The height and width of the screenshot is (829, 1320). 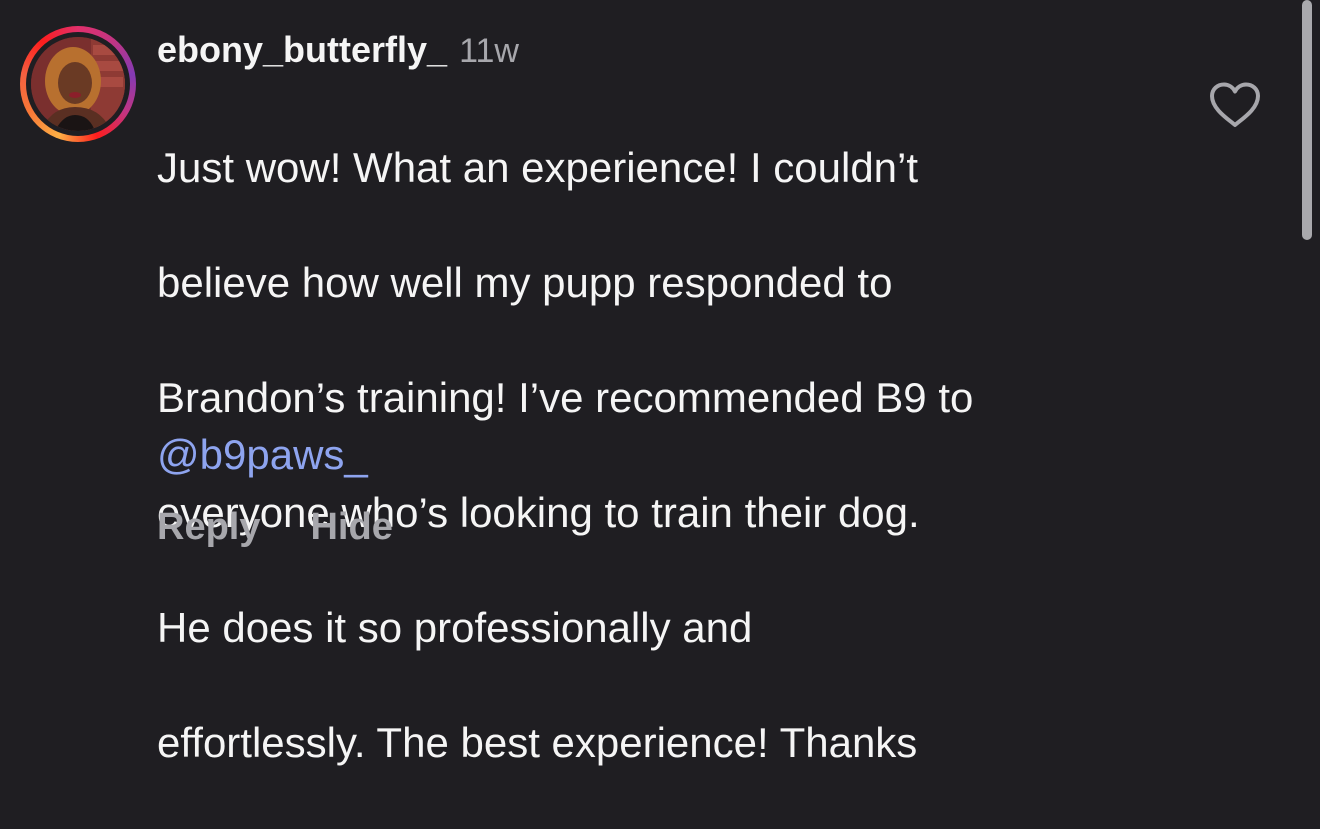 What do you see at coordinates (489, 51) in the screenshot?
I see `comment-timestamp: 11w` at bounding box center [489, 51].